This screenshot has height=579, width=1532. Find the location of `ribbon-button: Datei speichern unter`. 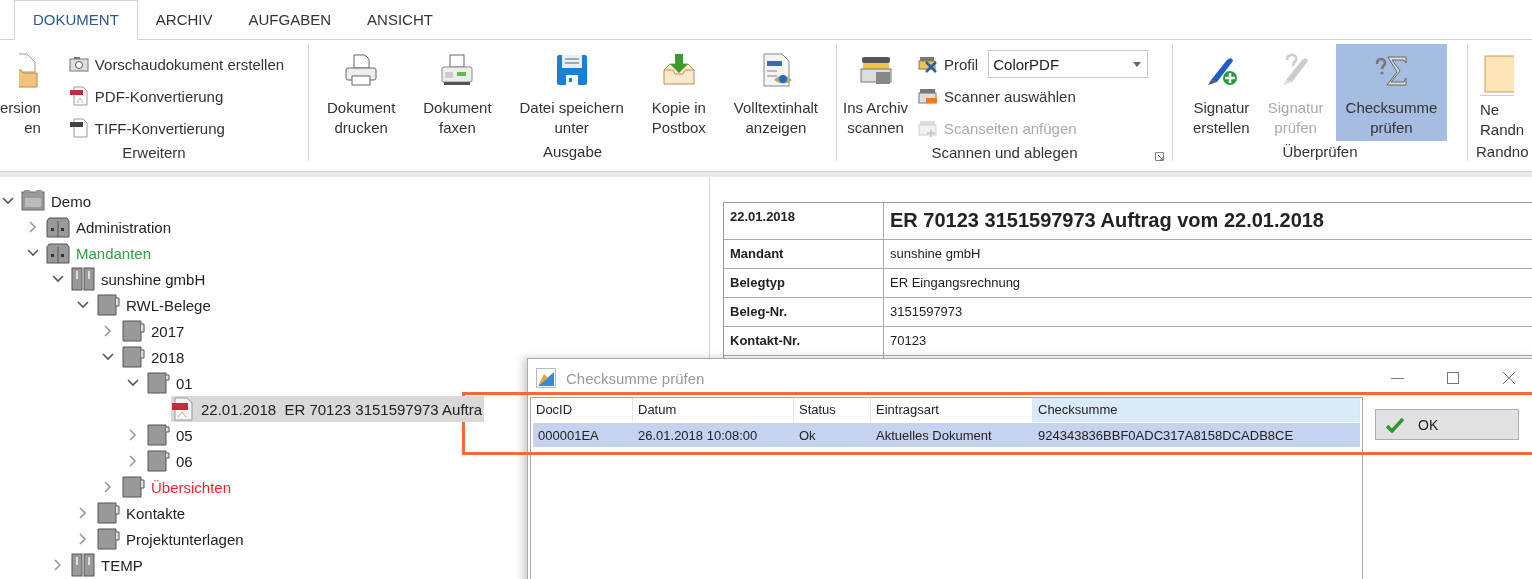

ribbon-button: Datei speichern unter is located at coordinates (571, 92).